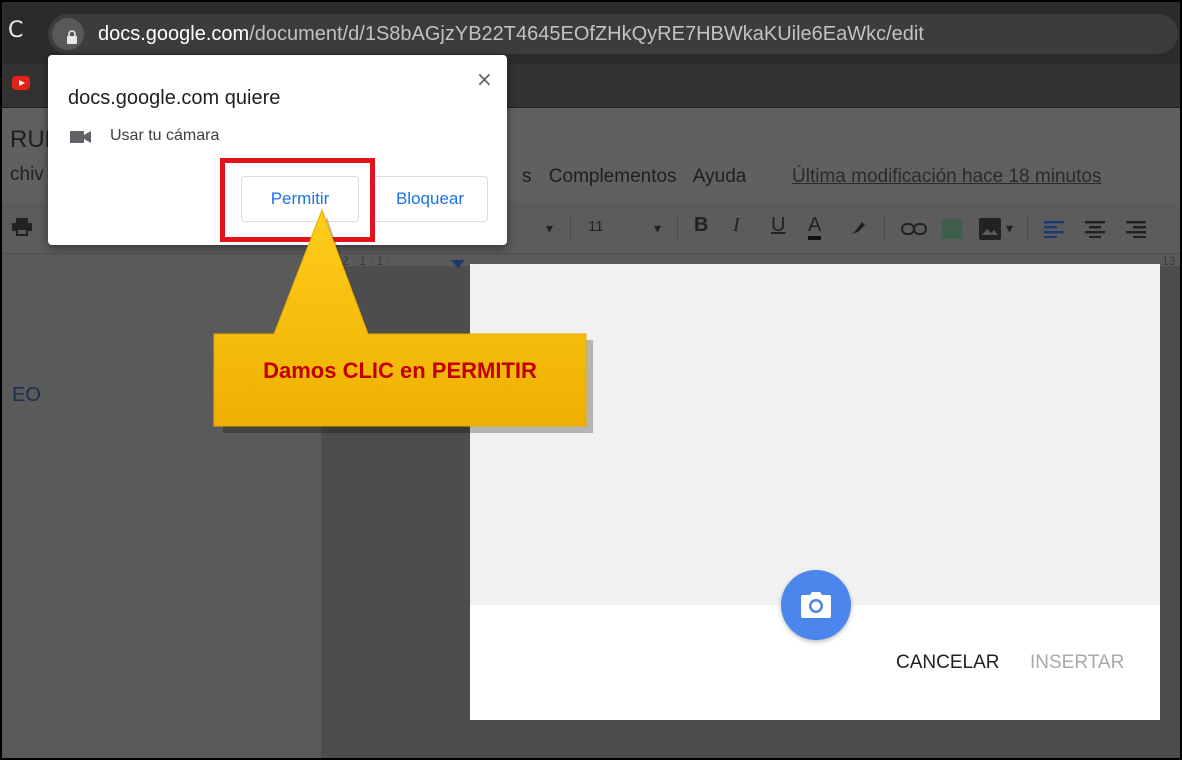  I want to click on lock-icon, so click(72, 37).